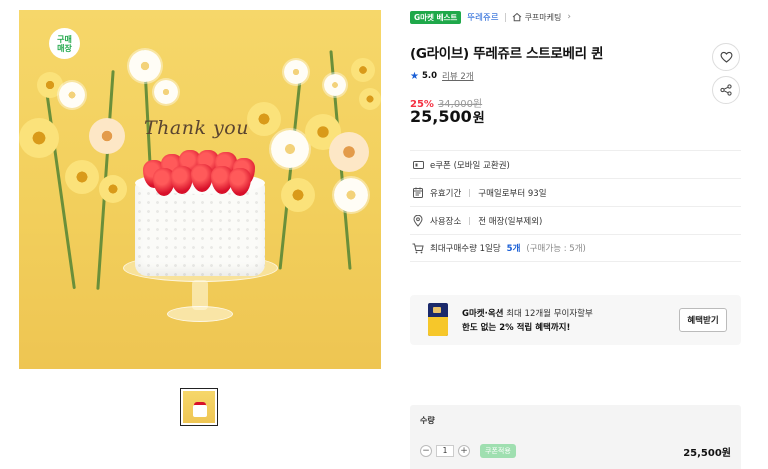  Describe the element at coordinates (418, 193) in the screenshot. I see `calendar-icon` at that location.